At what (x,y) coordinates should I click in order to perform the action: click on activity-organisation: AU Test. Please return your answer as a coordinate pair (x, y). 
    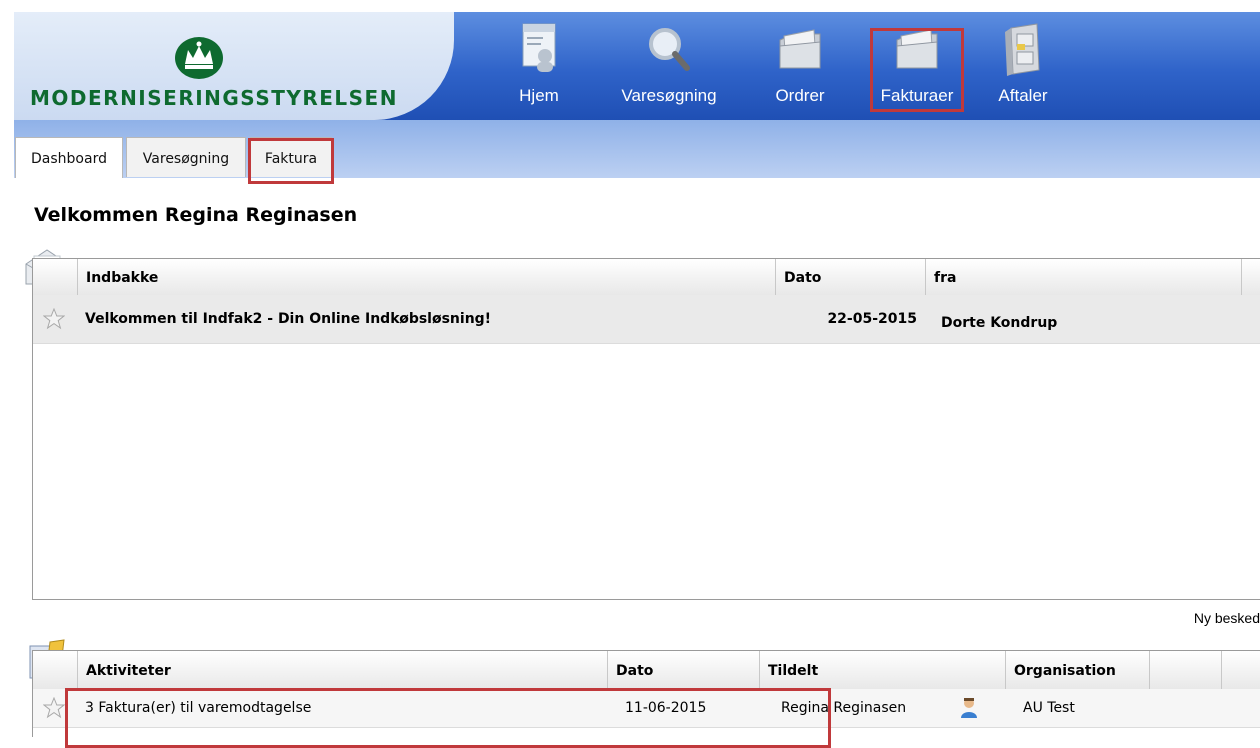
    Looking at the image, I should click on (1049, 708).